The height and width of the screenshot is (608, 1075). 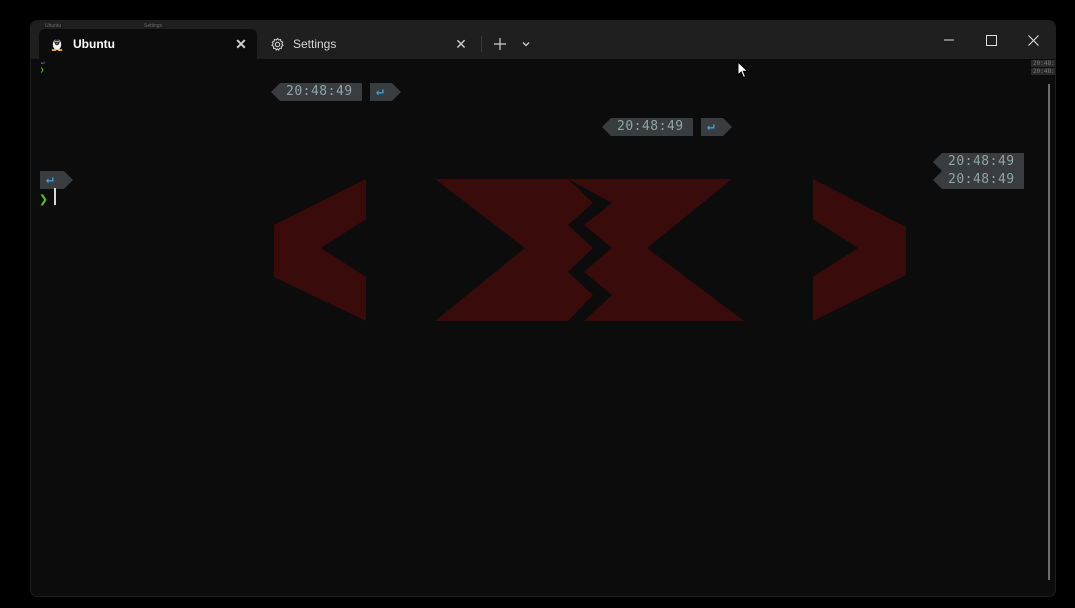 I want to click on new-tab-button, so click(x=500, y=44).